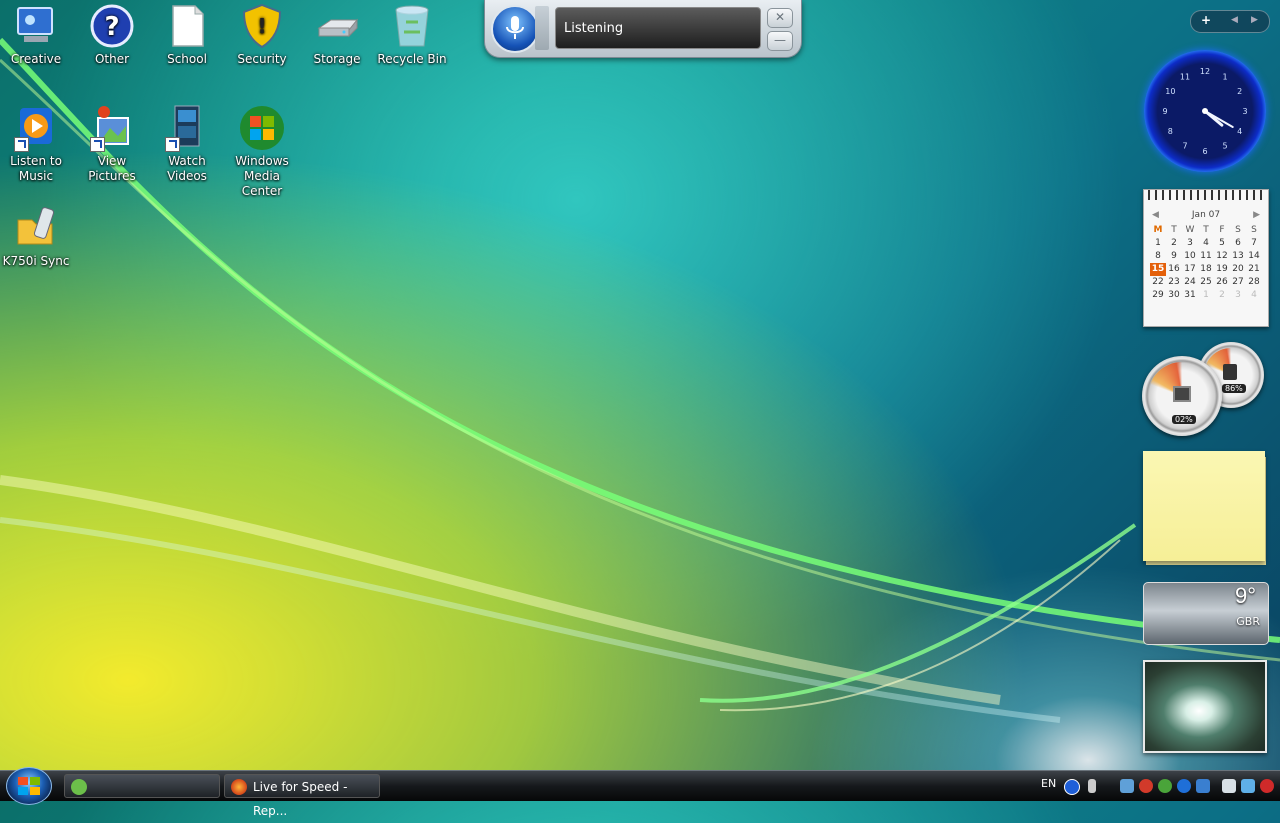  I want to click on desktop-icon-listen-to-music: Listen to Music, so click(37, 144).